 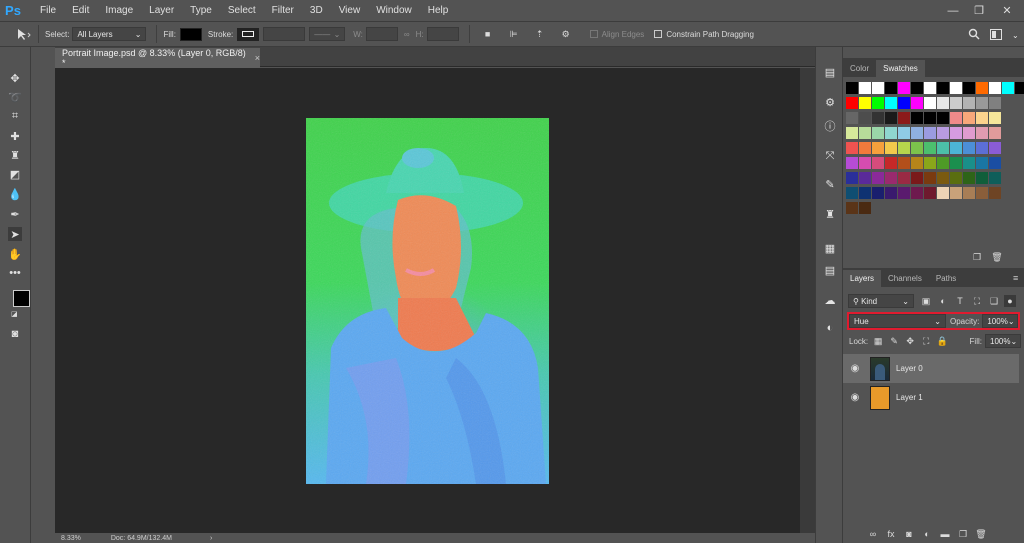 I want to click on height-field, so click(x=442, y=34).